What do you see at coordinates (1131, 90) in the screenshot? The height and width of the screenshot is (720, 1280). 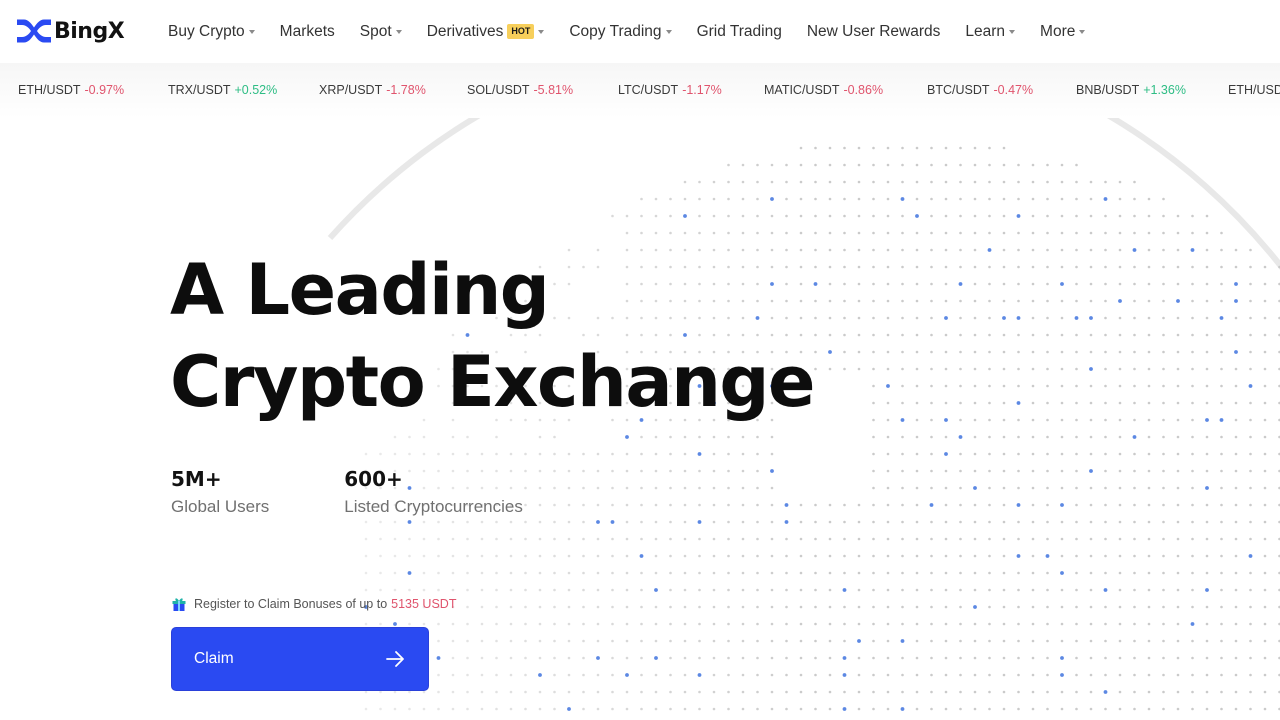 I see `ticker-item: BNB/USDT +1.36%` at bounding box center [1131, 90].